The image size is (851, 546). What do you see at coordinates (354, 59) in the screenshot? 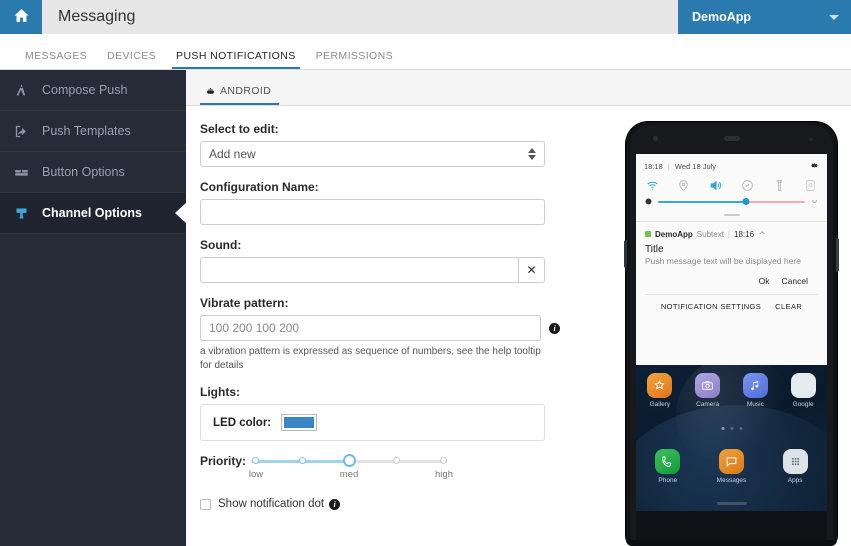
I see `tab-permissions: PERMISSIONS` at bounding box center [354, 59].